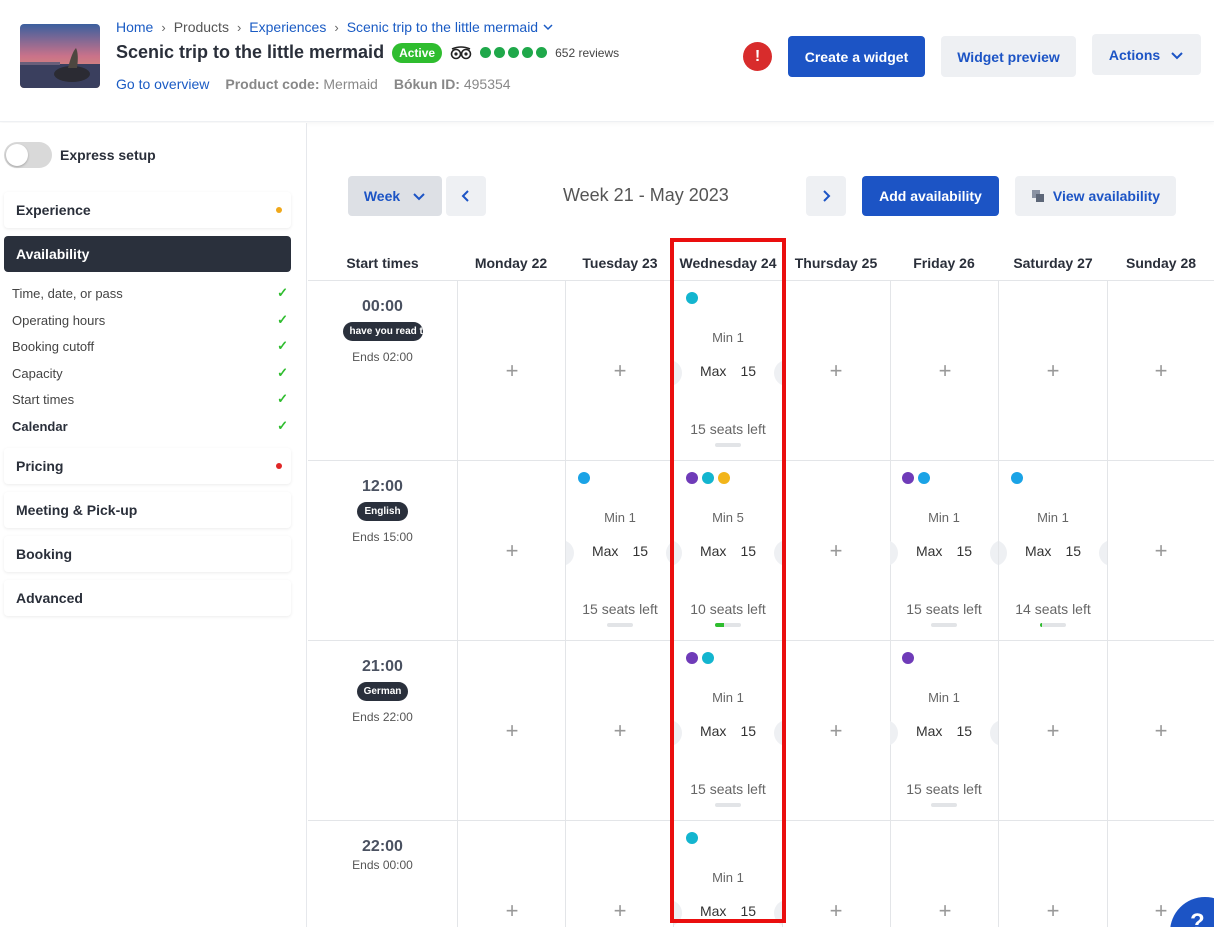 The width and height of the screenshot is (1214, 927). What do you see at coordinates (28, 155) in the screenshot?
I see `express-setup-toggle` at bounding box center [28, 155].